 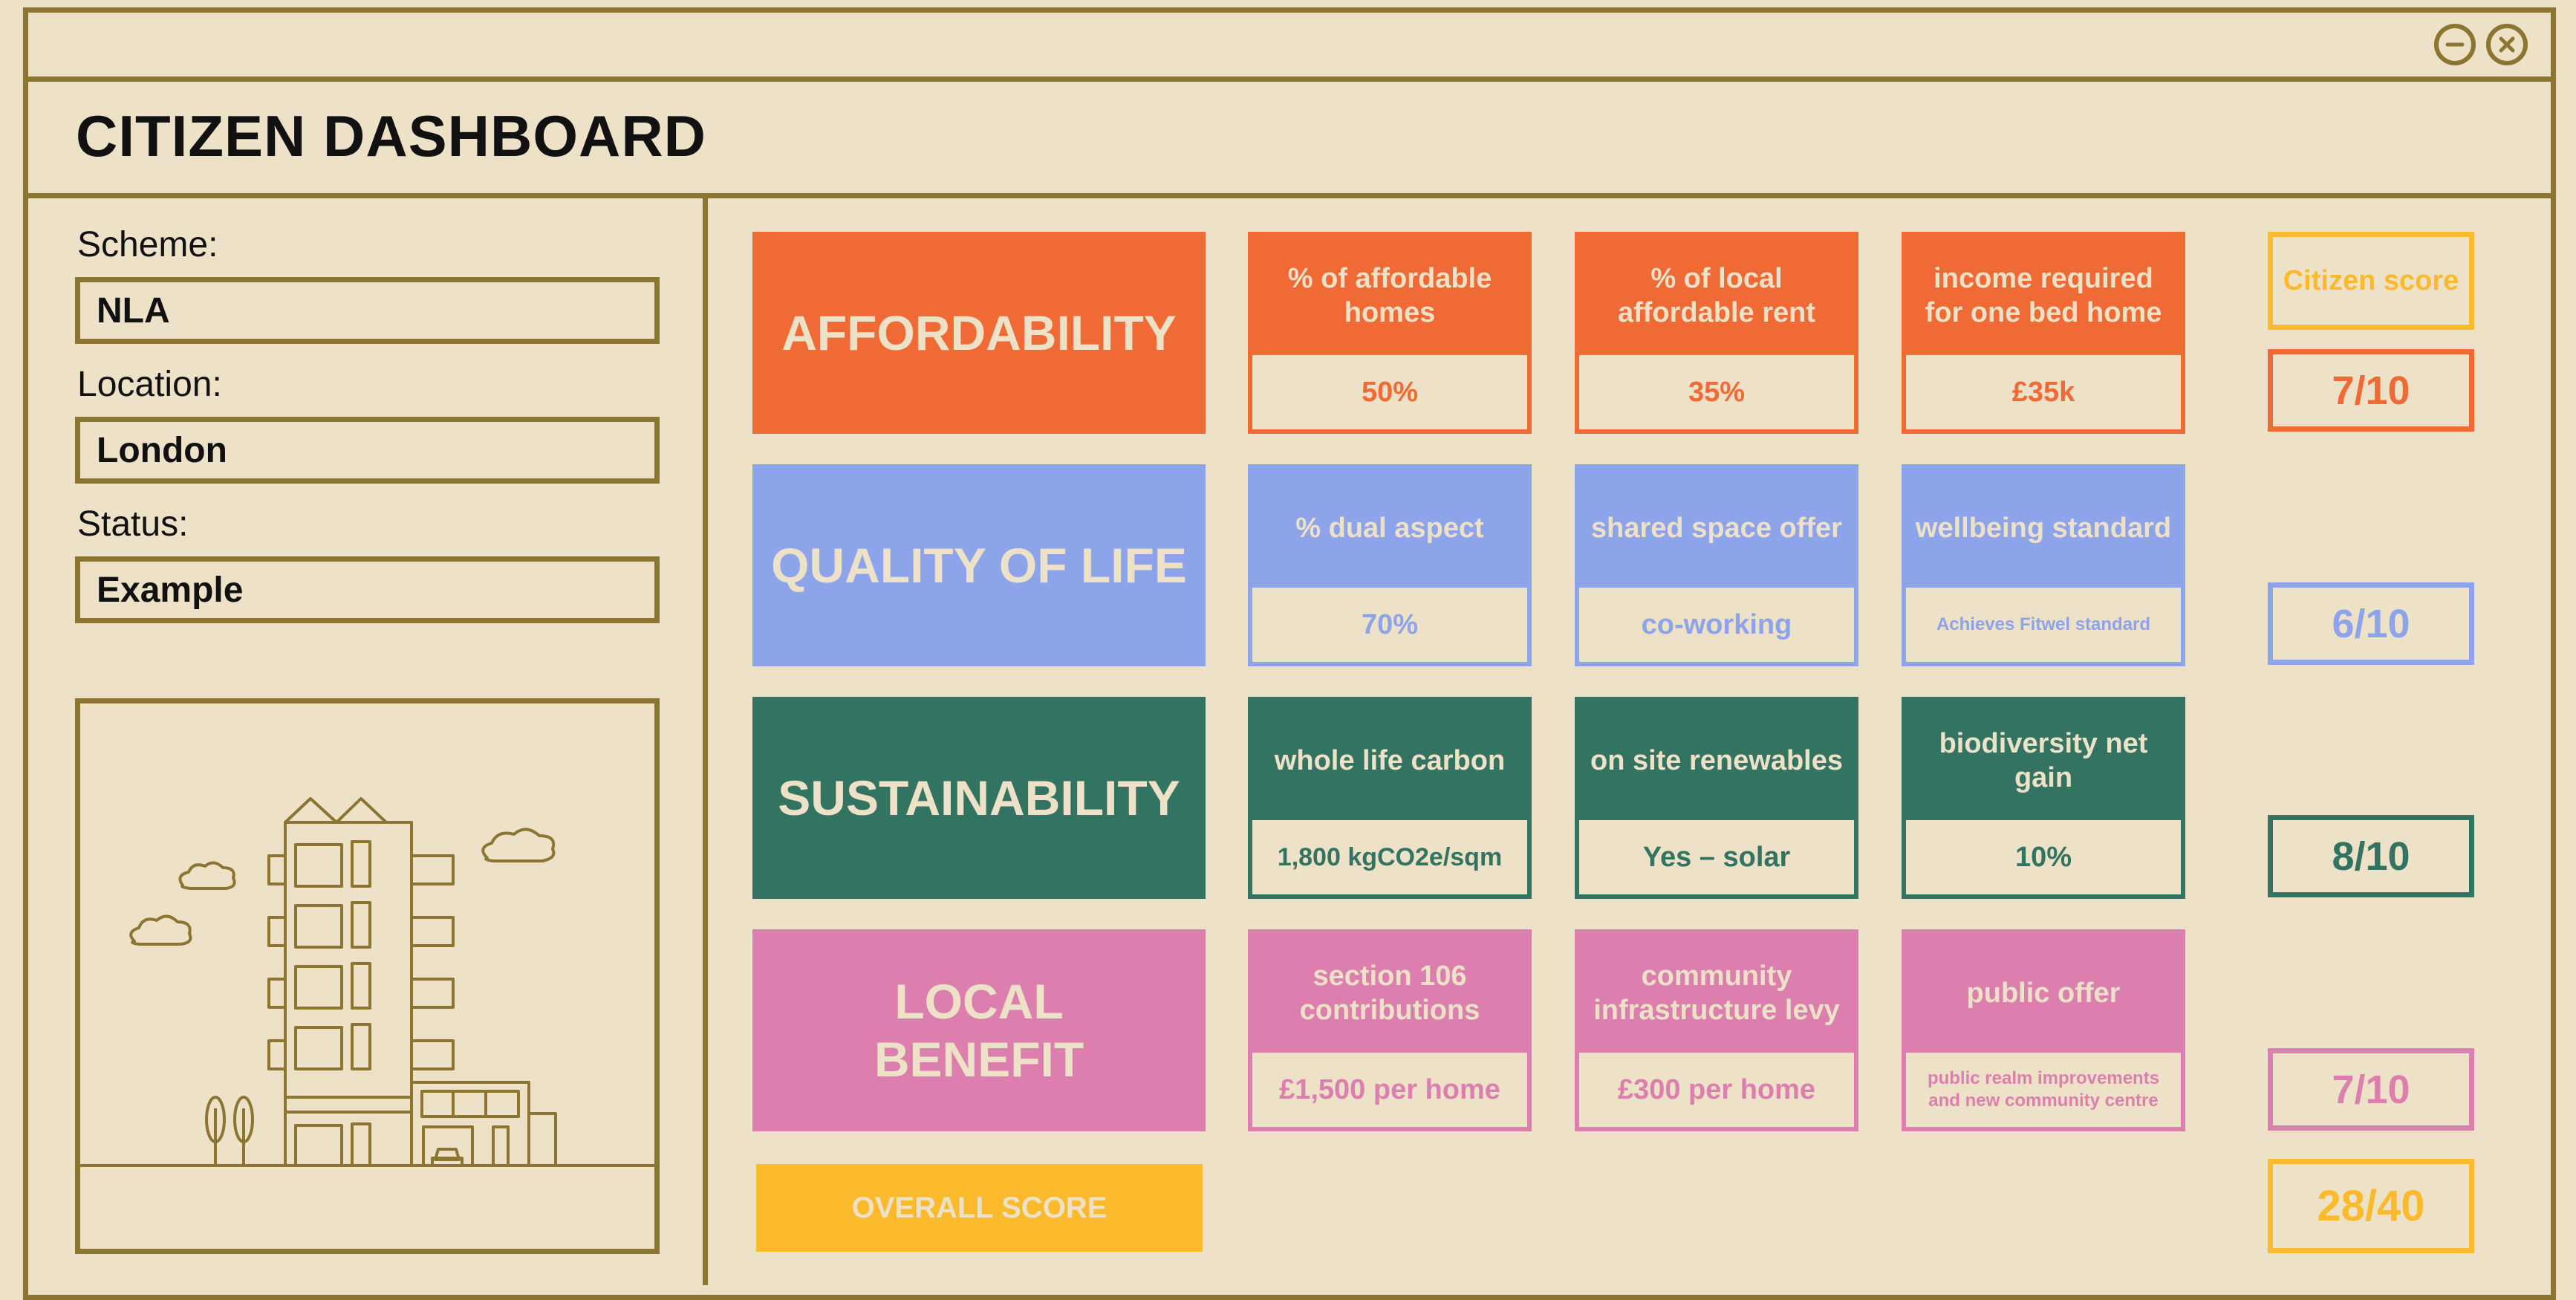 I want to click on metric-card: % of local affordable rent 35%, so click(x=1716, y=333).